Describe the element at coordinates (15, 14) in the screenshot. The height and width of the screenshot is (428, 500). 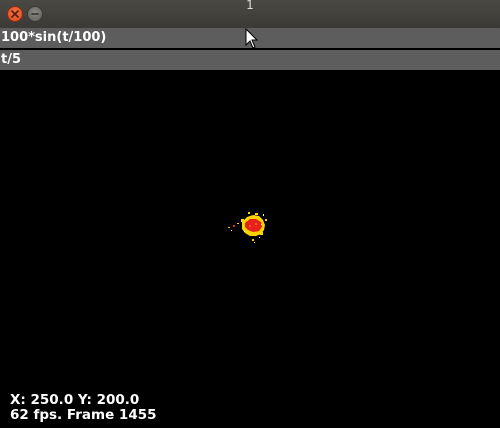
I see `close-icon` at that location.